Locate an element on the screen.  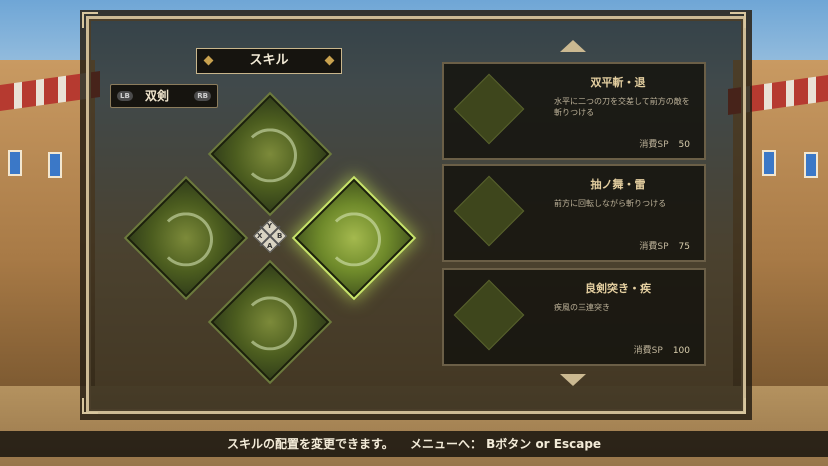
skill-cost: 消費SP 100 is located at coordinates (662, 349).